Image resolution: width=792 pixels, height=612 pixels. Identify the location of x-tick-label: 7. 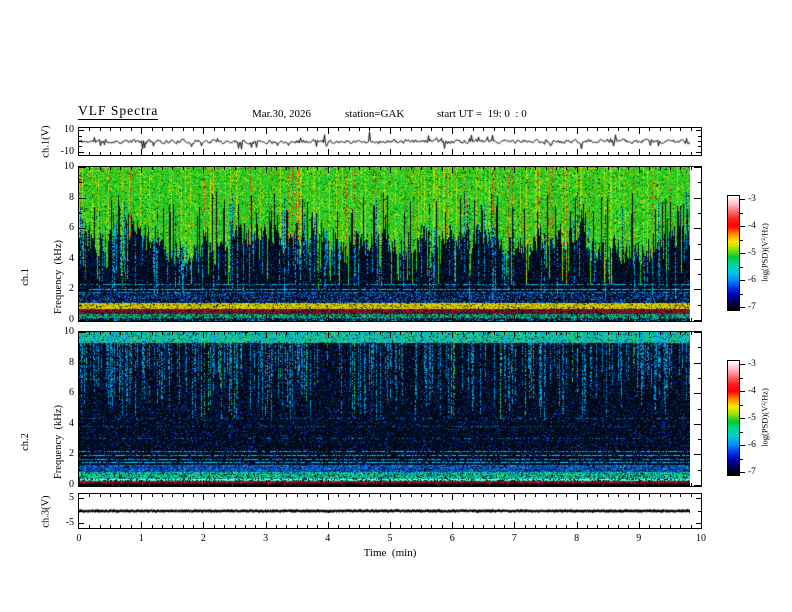
(514, 538).